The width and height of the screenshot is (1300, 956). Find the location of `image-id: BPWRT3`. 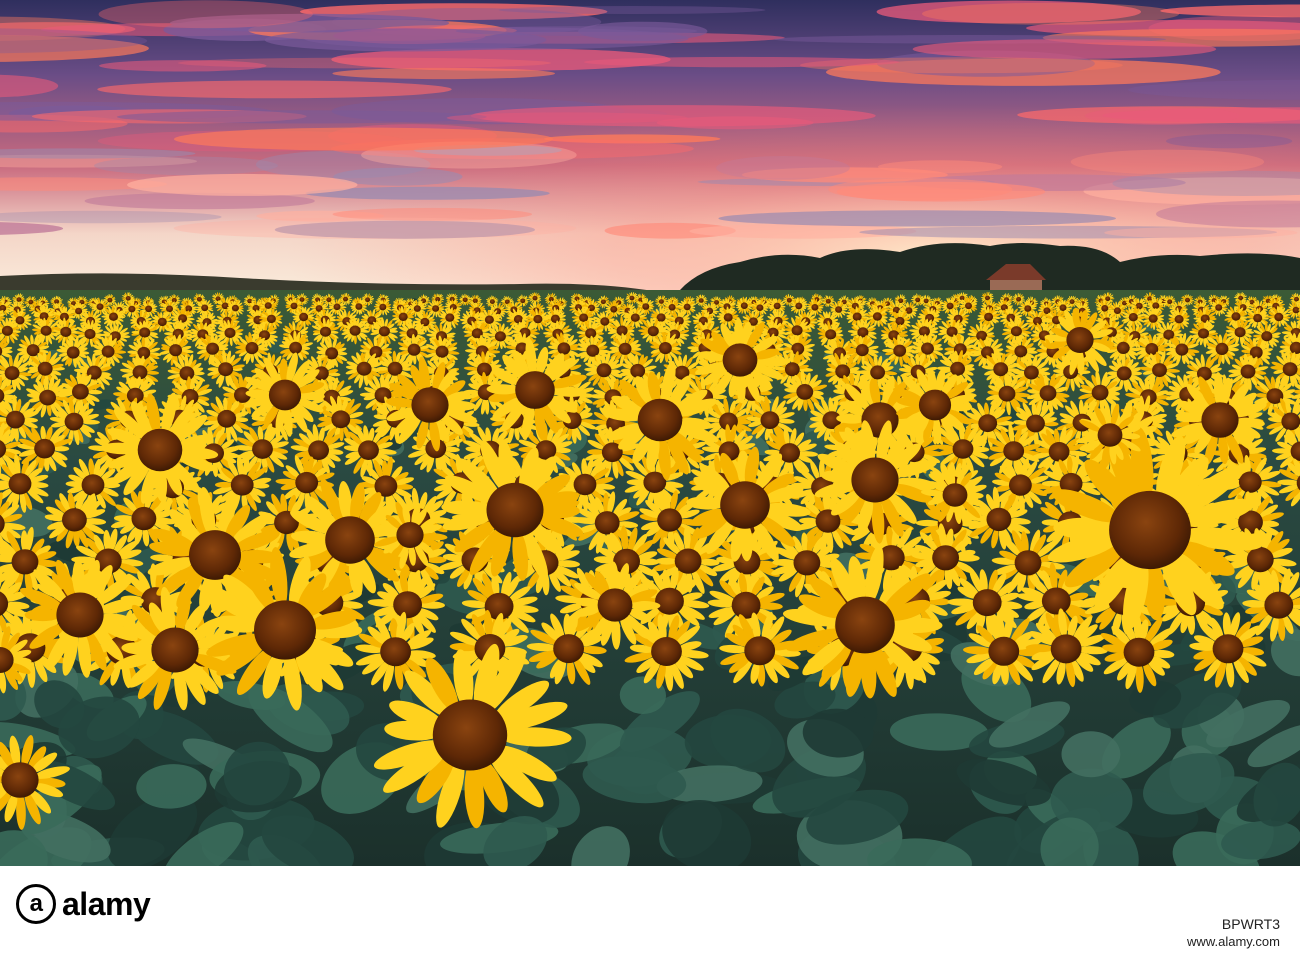

image-id: BPWRT3 is located at coordinates (1250, 924).